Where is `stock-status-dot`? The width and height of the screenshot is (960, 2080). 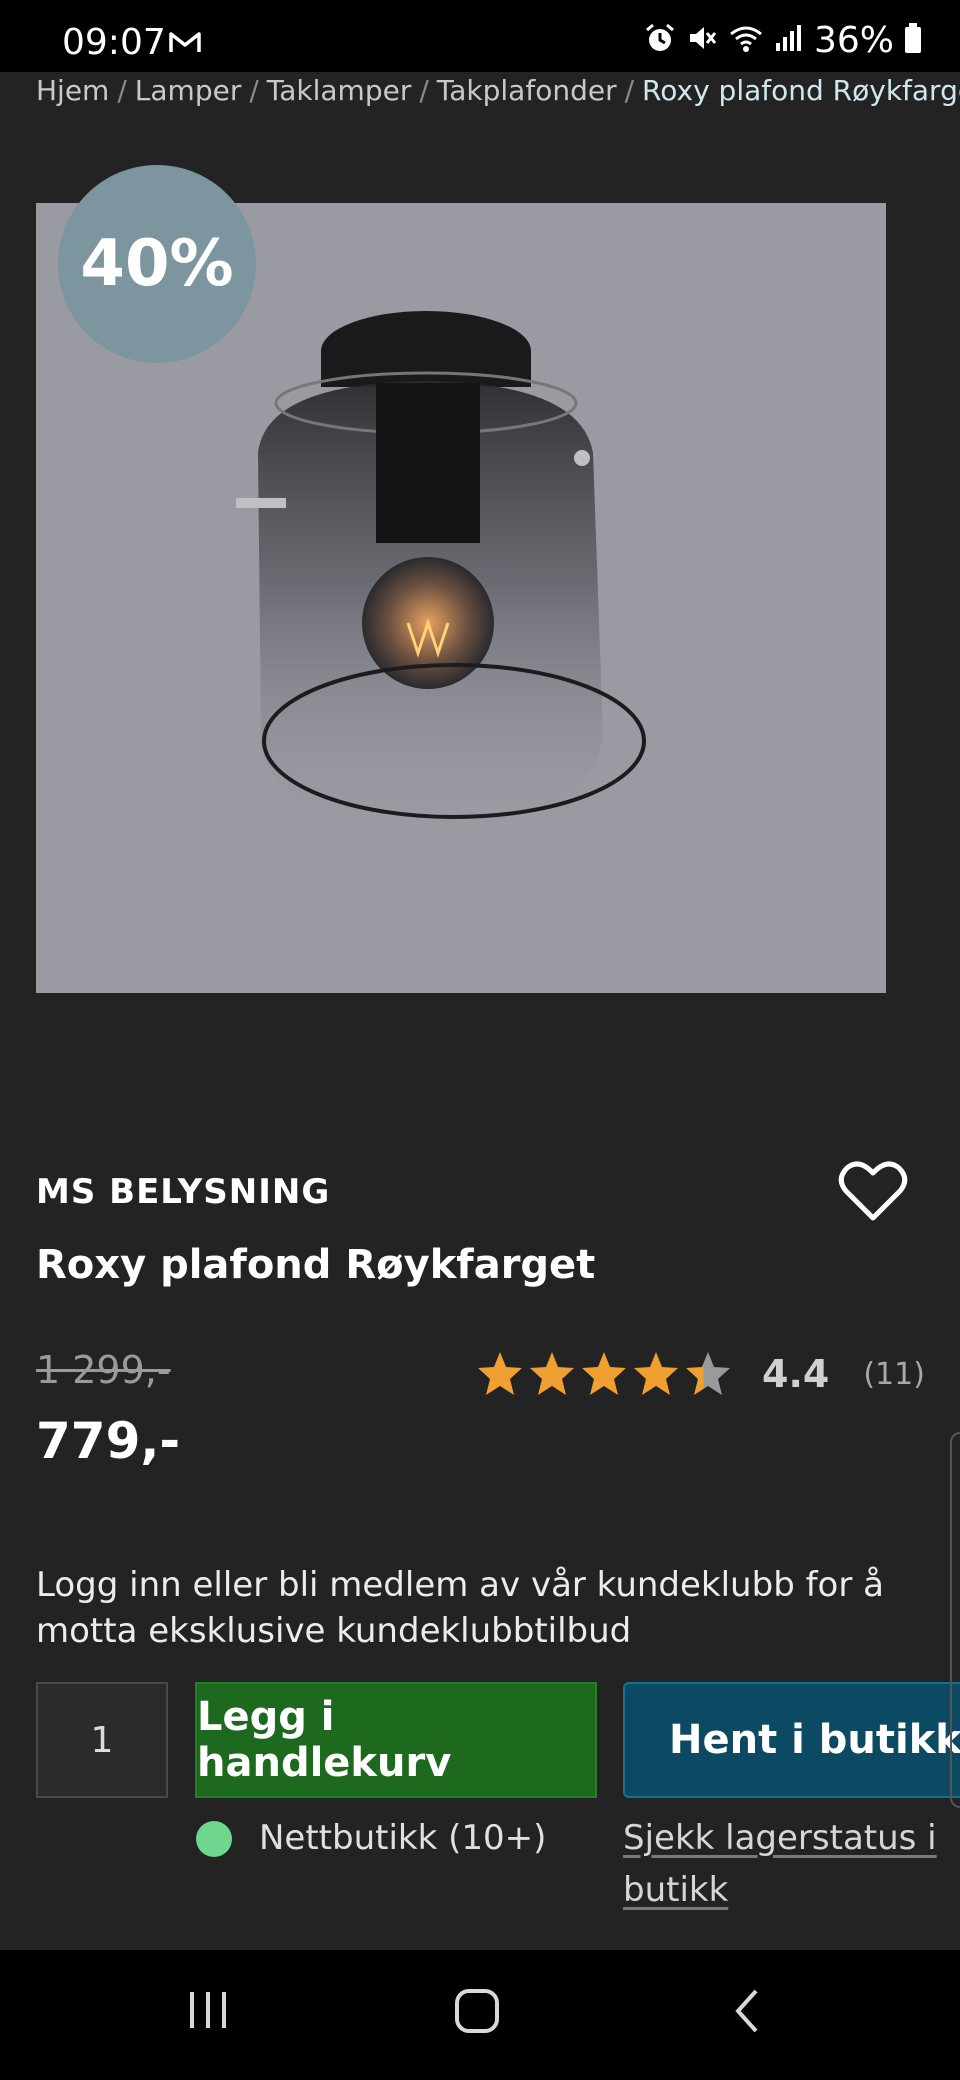 stock-status-dot is located at coordinates (214, 1839).